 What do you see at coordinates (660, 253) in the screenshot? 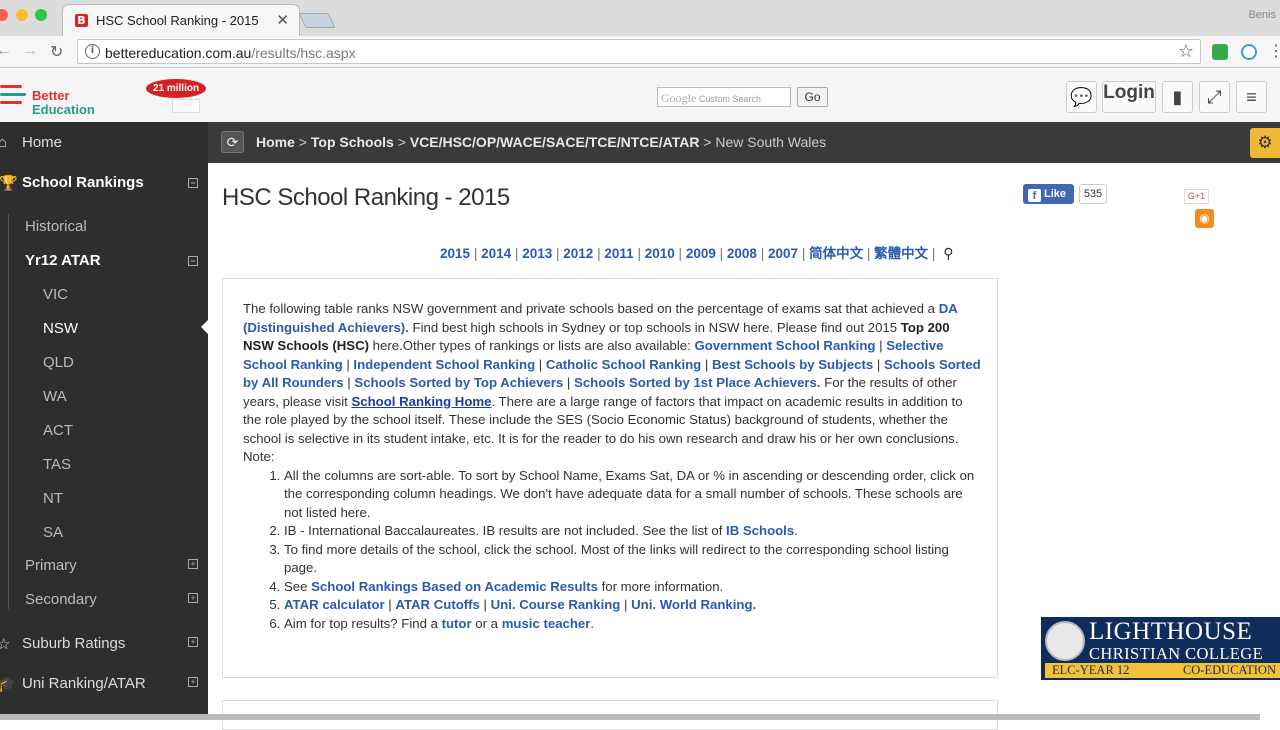
I see `year-link: 2010` at bounding box center [660, 253].